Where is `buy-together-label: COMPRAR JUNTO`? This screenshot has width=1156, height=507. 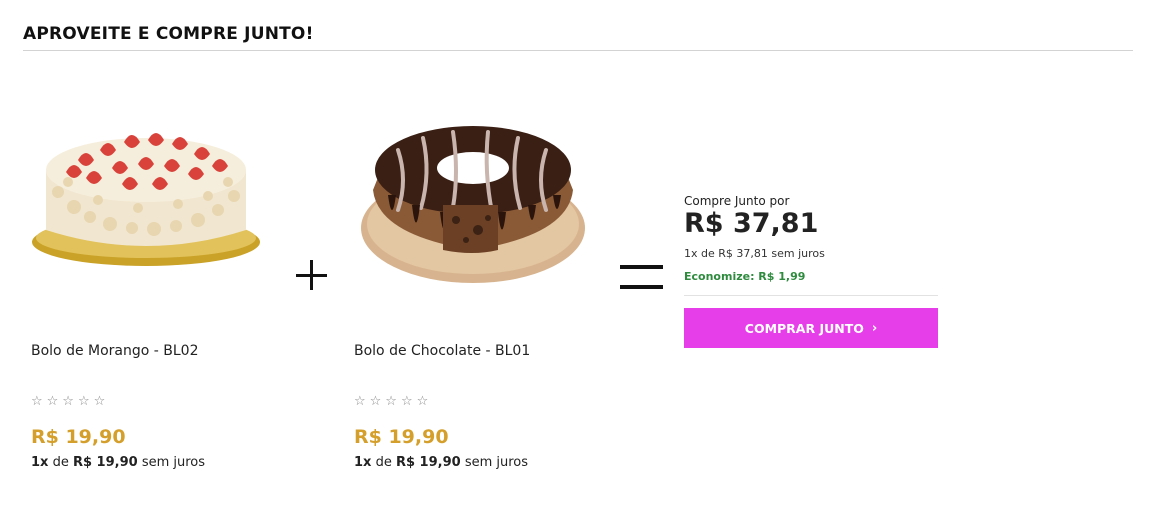
buy-together-label: COMPRAR JUNTO is located at coordinates (804, 328).